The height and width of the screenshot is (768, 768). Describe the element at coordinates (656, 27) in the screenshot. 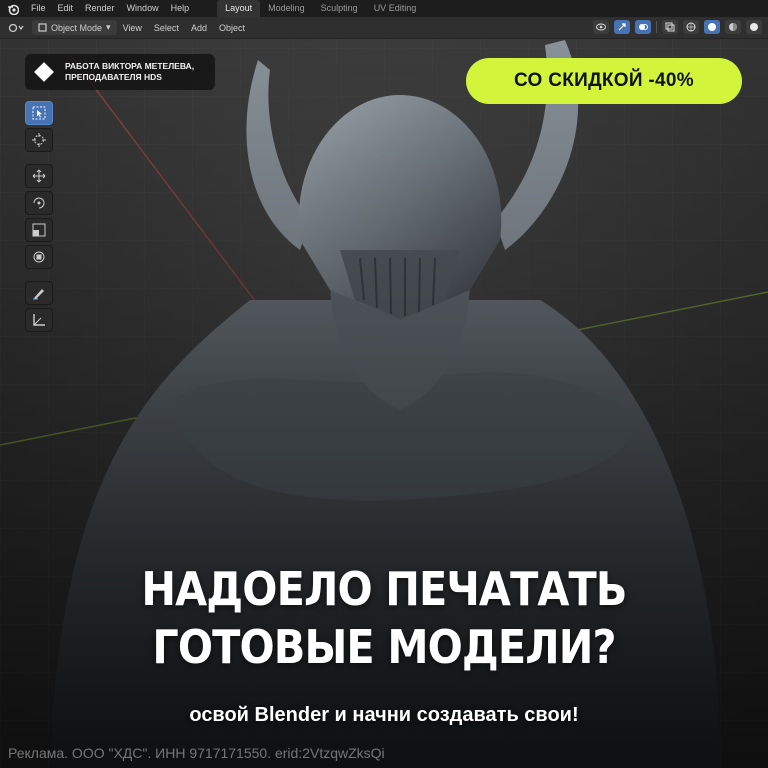

I see `header-separator` at that location.